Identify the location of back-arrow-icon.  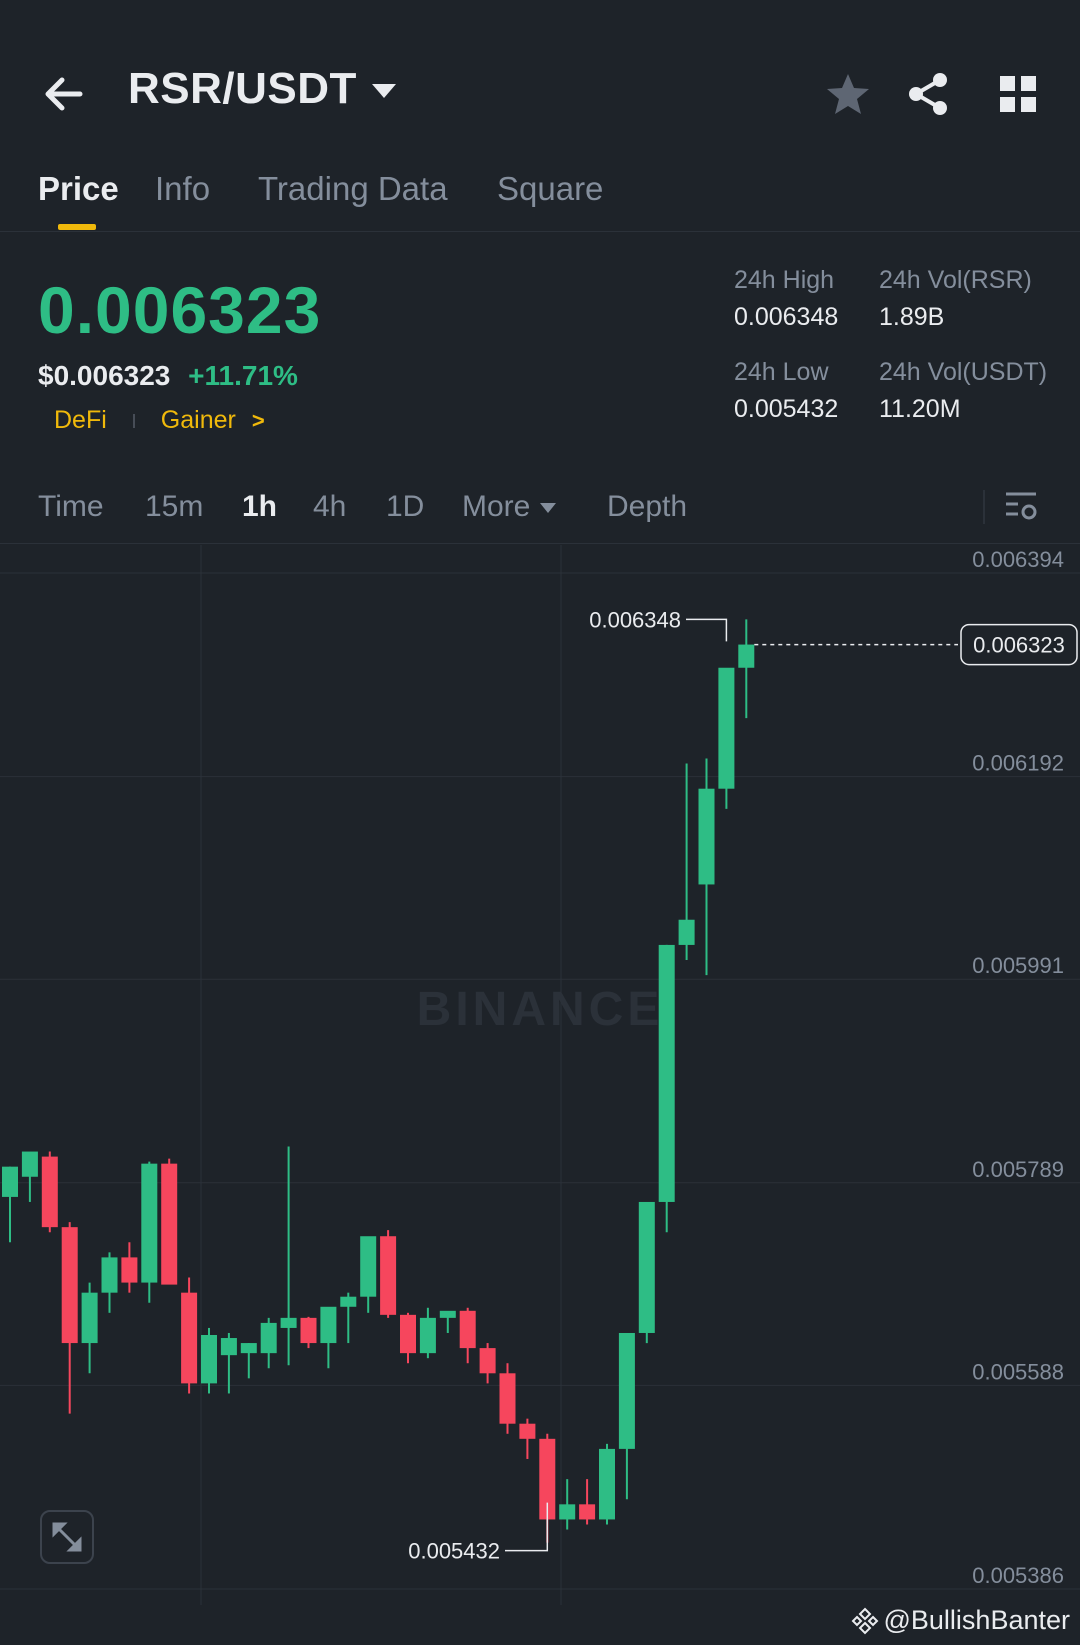
(64, 94).